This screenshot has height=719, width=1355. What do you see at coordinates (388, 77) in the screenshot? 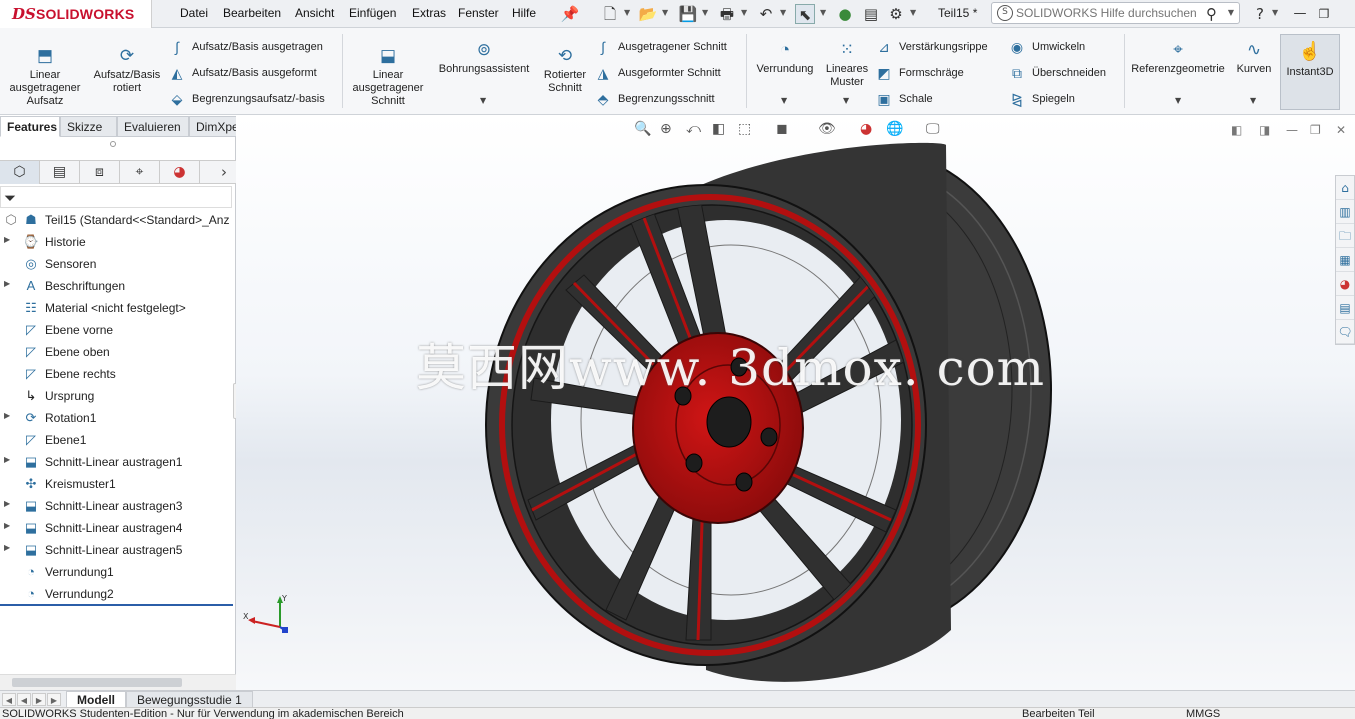
I see `extrude-cut-button: ⬓ Linear ausgetragener Schnitt` at bounding box center [388, 77].